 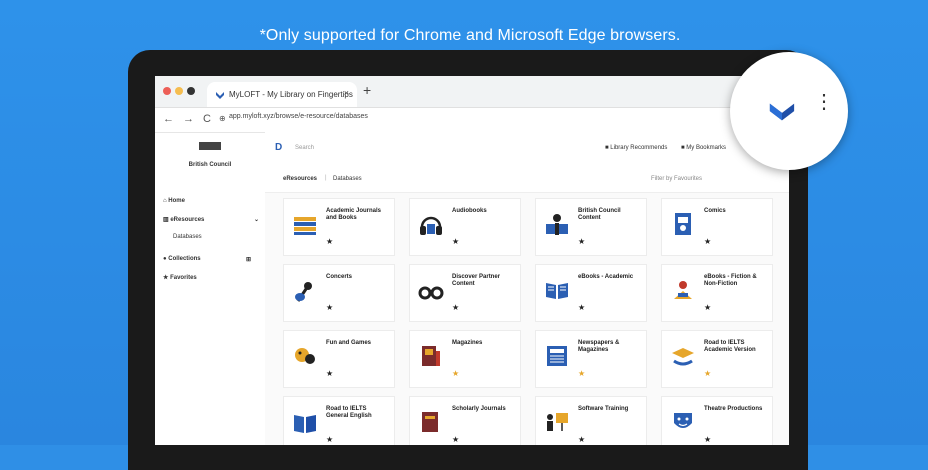 I want to click on browser-tab-bar: MyLOFT - My Library on Fingertips × +, so click(x=472, y=92).